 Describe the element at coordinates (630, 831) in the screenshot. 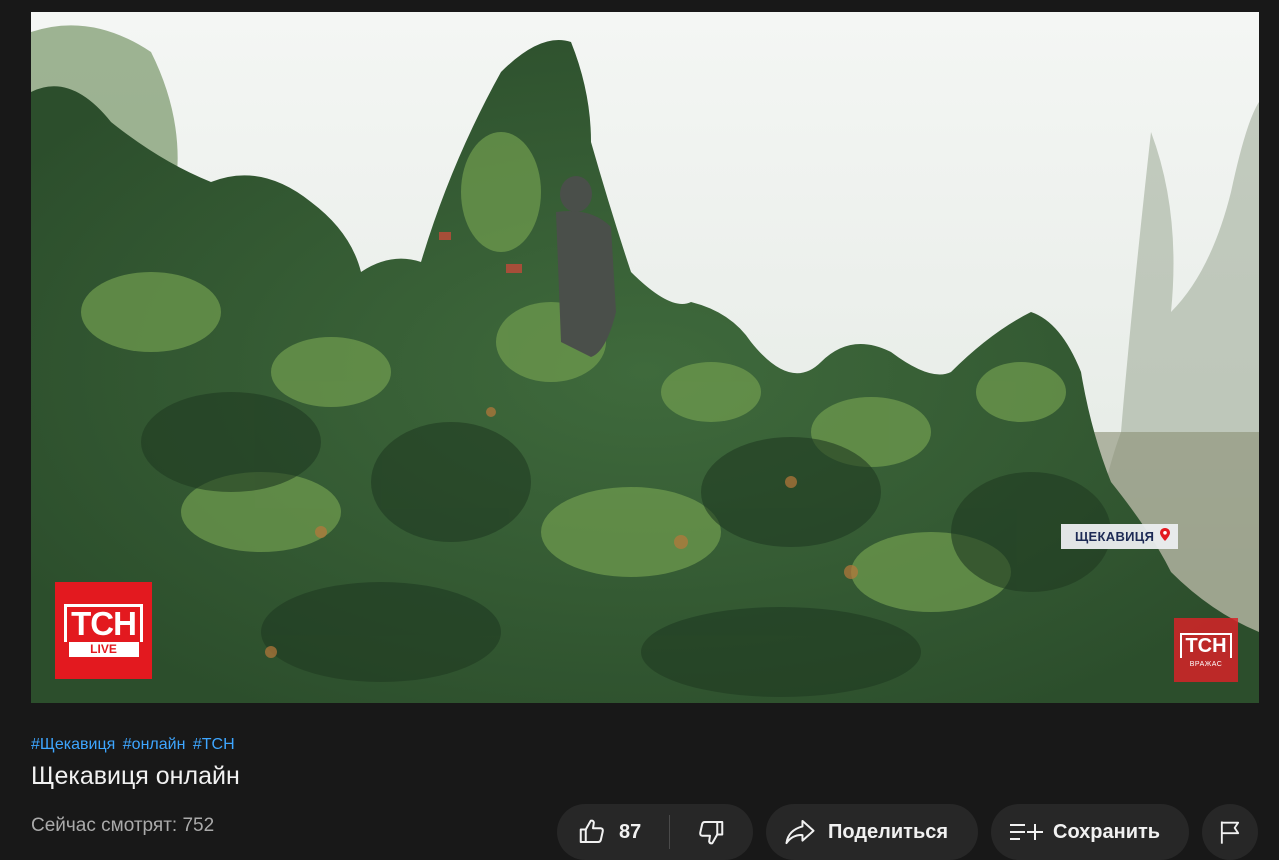

I see `like-count: 87` at that location.